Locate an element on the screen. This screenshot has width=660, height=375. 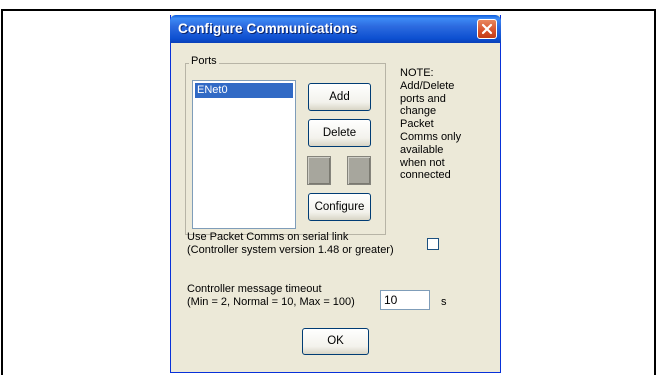
note-line: Packet is located at coordinates (417, 124).